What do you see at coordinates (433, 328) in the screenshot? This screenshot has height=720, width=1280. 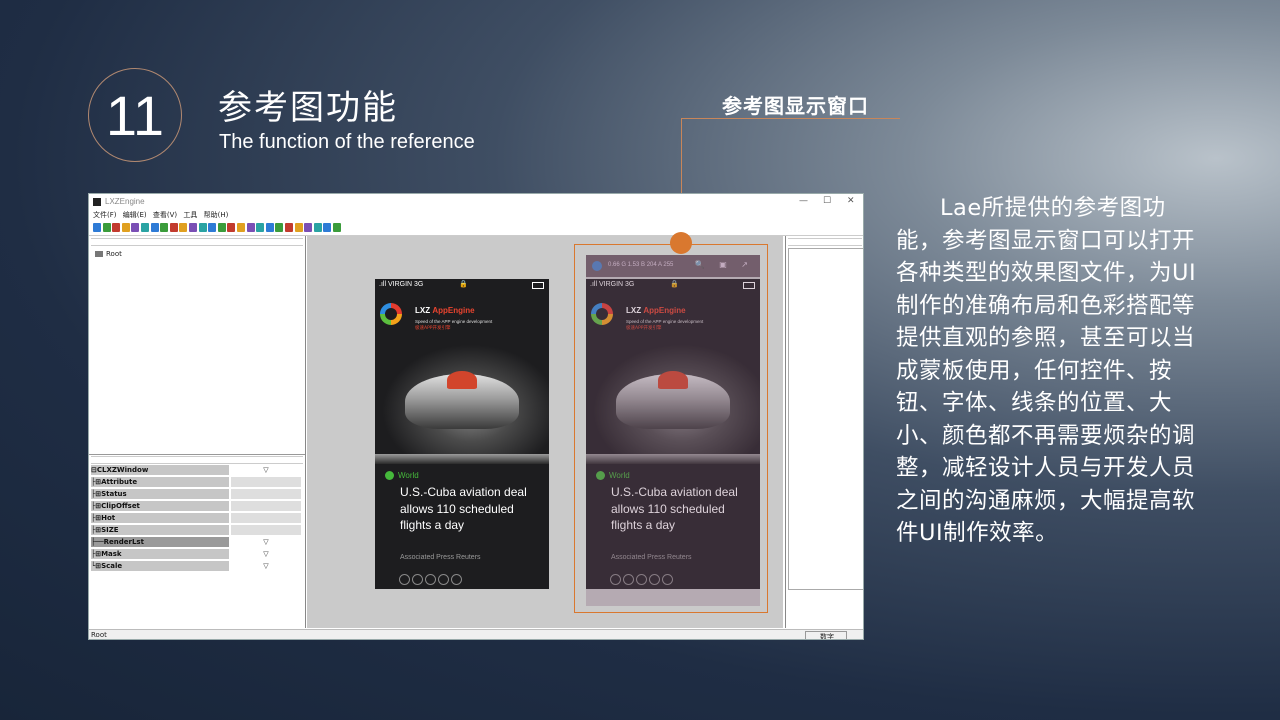 I see `tagline-cn: 极速APP开发引擎` at bounding box center [433, 328].